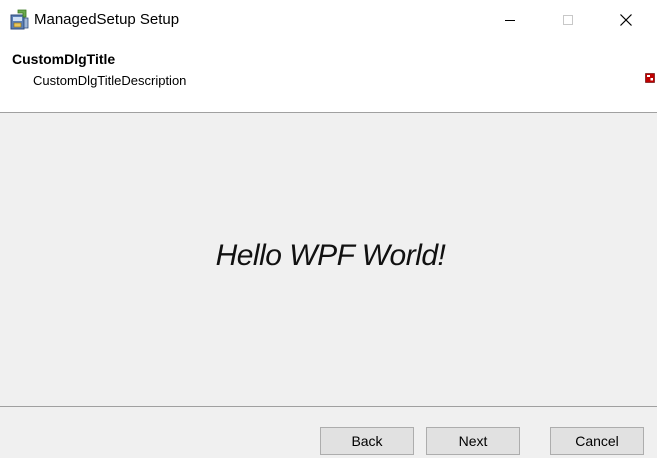 The height and width of the screenshot is (458, 657). Describe the element at coordinates (107, 19) in the screenshot. I see `window-title: ManagedSetup Setup` at that location.